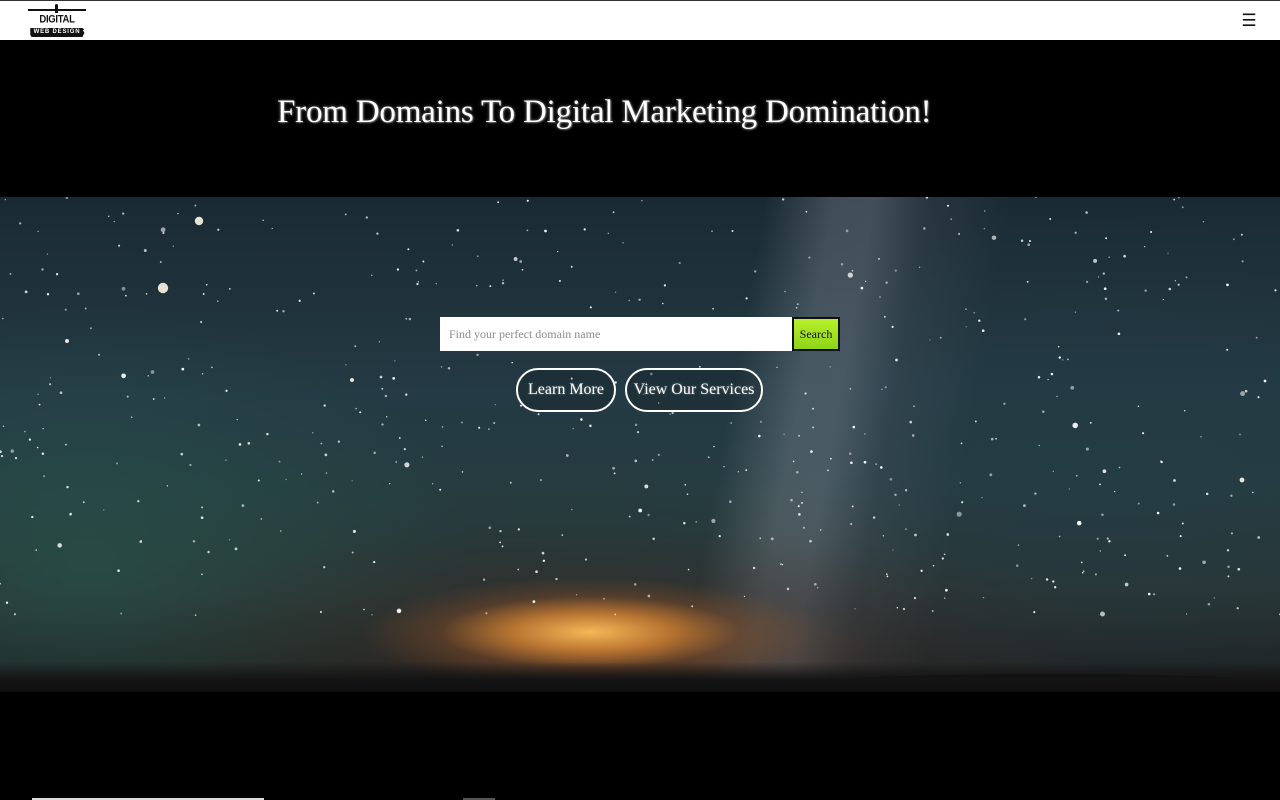  I want to click on logo-text-secondary: WEB DESIGN, so click(57, 32).